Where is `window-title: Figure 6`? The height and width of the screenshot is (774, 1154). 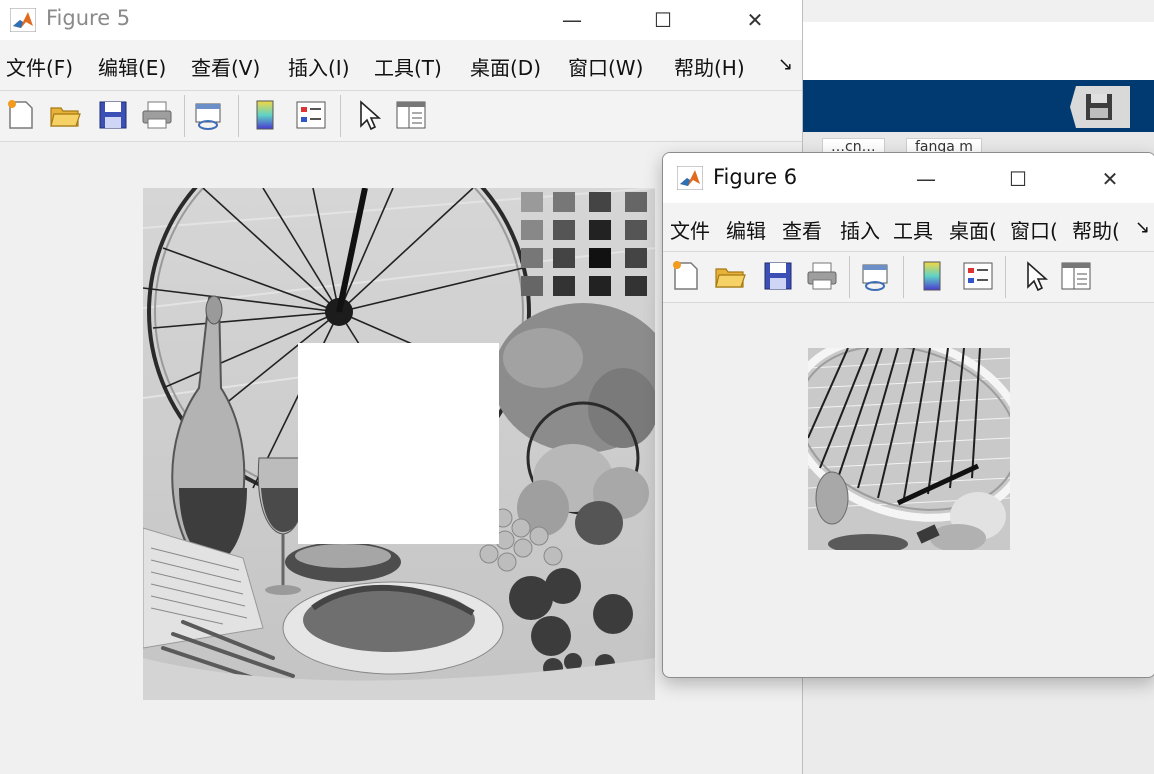 window-title: Figure 6 is located at coordinates (755, 177).